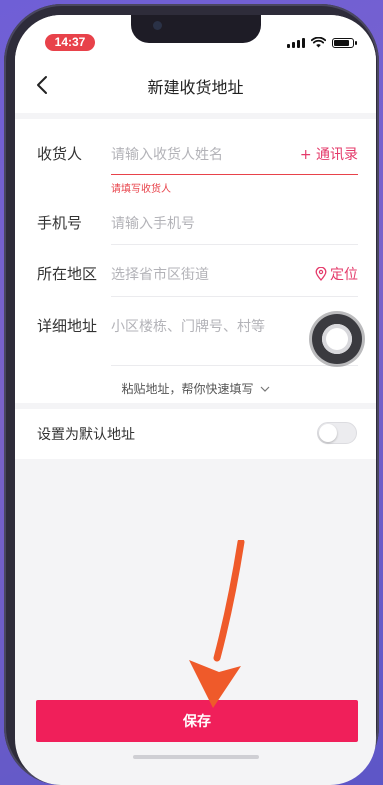 This screenshot has width=383, height=785. What do you see at coordinates (329, 154) in the screenshot?
I see `contacts-button: + 通讯录` at bounding box center [329, 154].